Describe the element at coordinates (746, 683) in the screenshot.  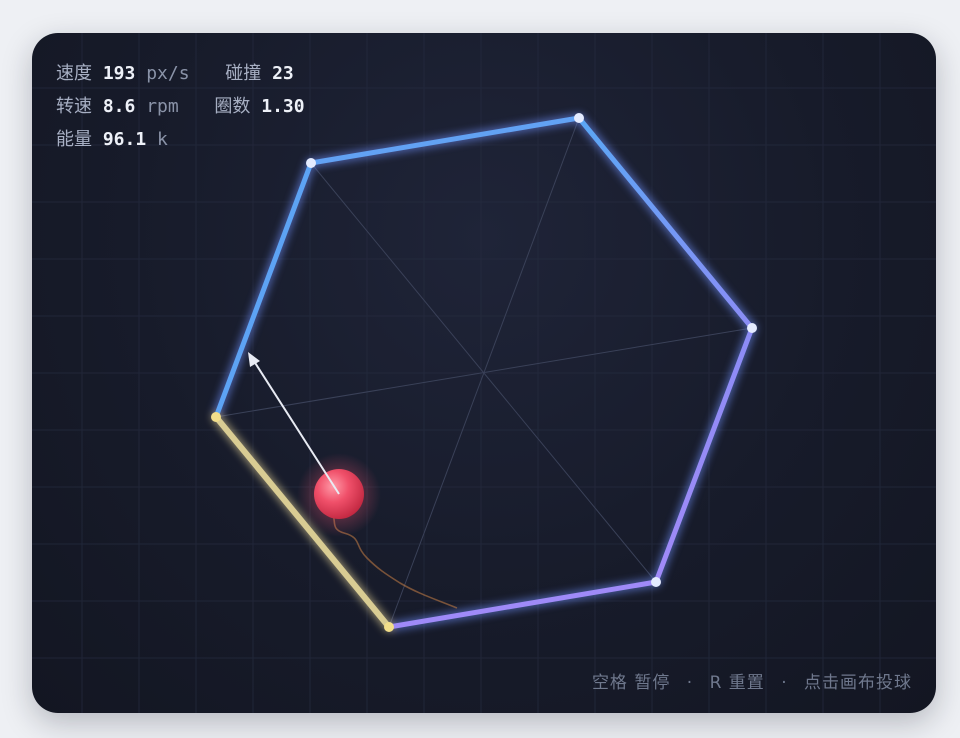
I see `hint-reset: 重置` at that location.